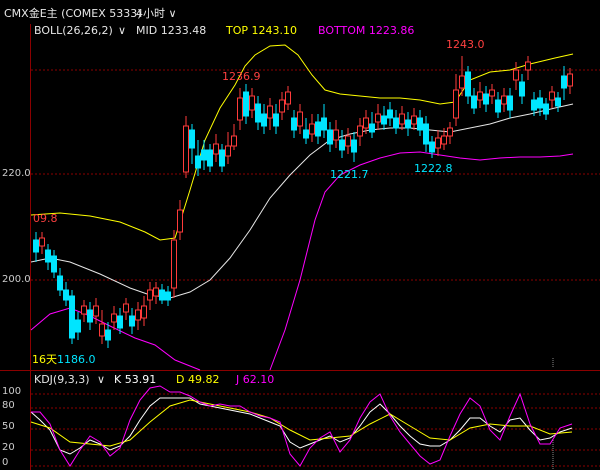  Describe the element at coordinates (16, 173) in the screenshot. I see `price-axis-label: 220.0` at that location.